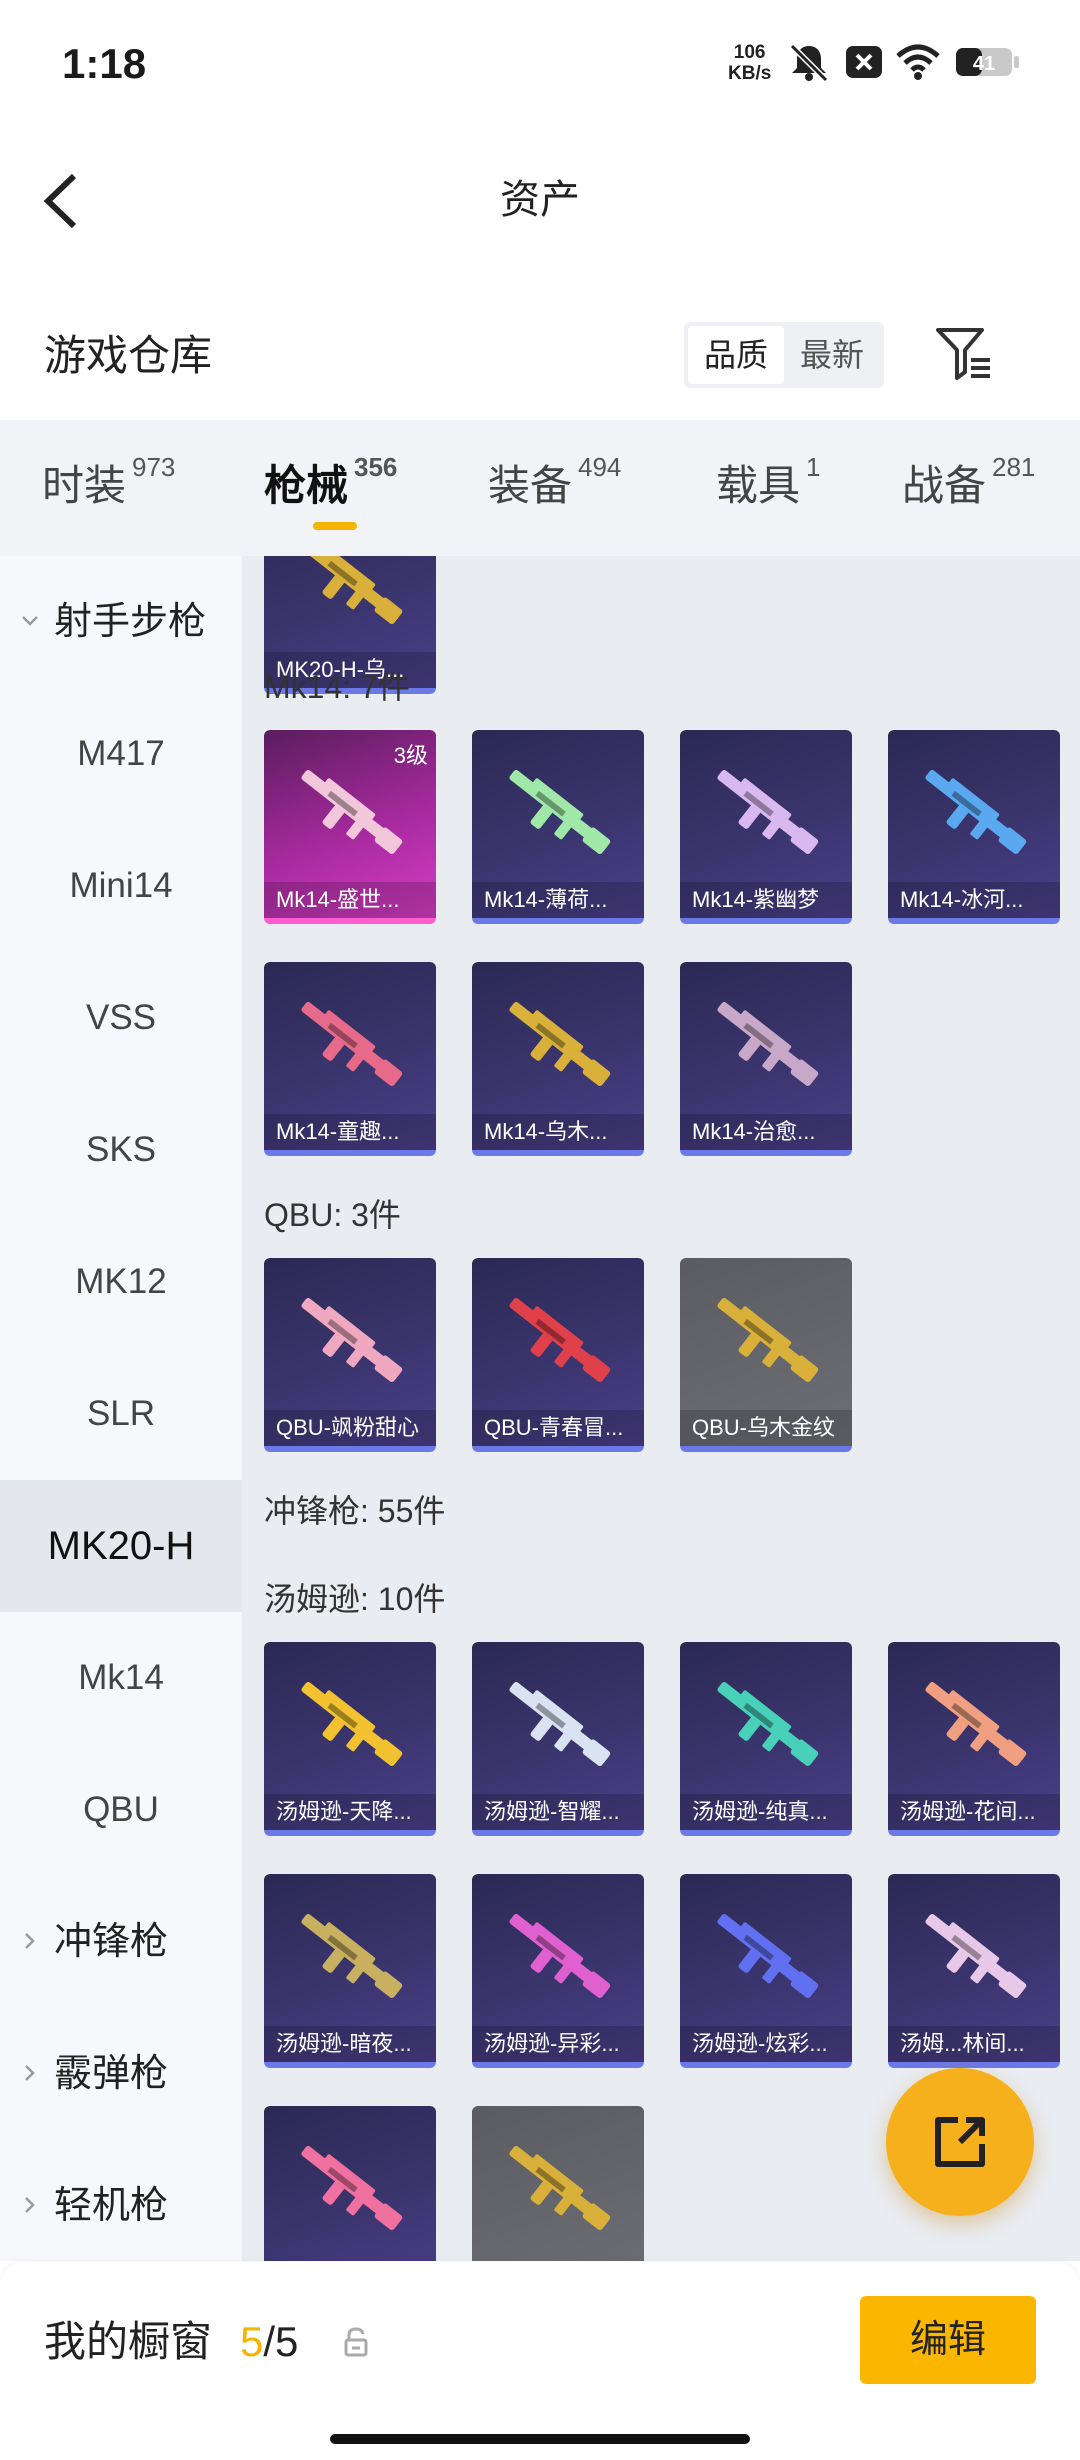  I want to click on sidebar-item-label: SKS, so click(121, 1149).